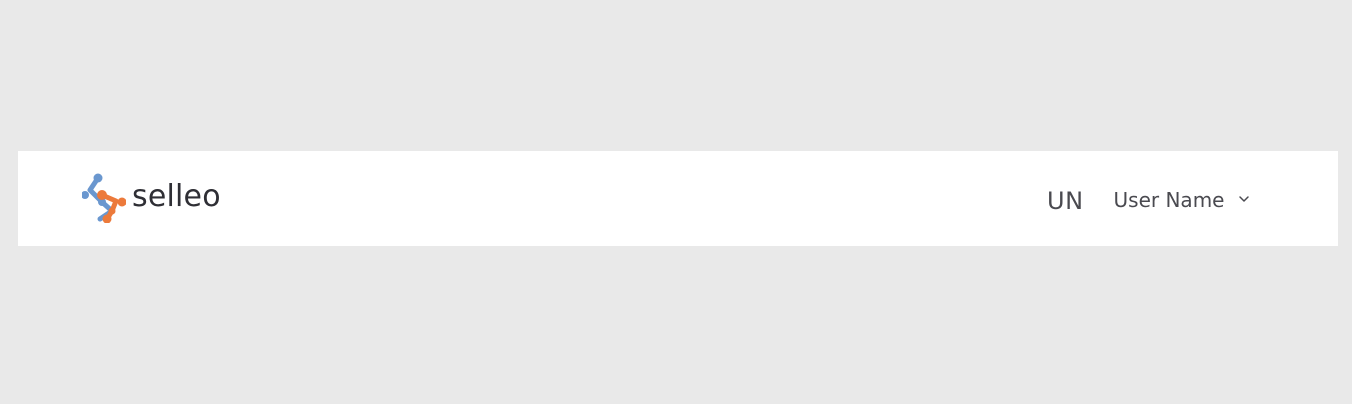 The height and width of the screenshot is (404, 1352). I want to click on selleo-logo-icon, so click(104, 198).